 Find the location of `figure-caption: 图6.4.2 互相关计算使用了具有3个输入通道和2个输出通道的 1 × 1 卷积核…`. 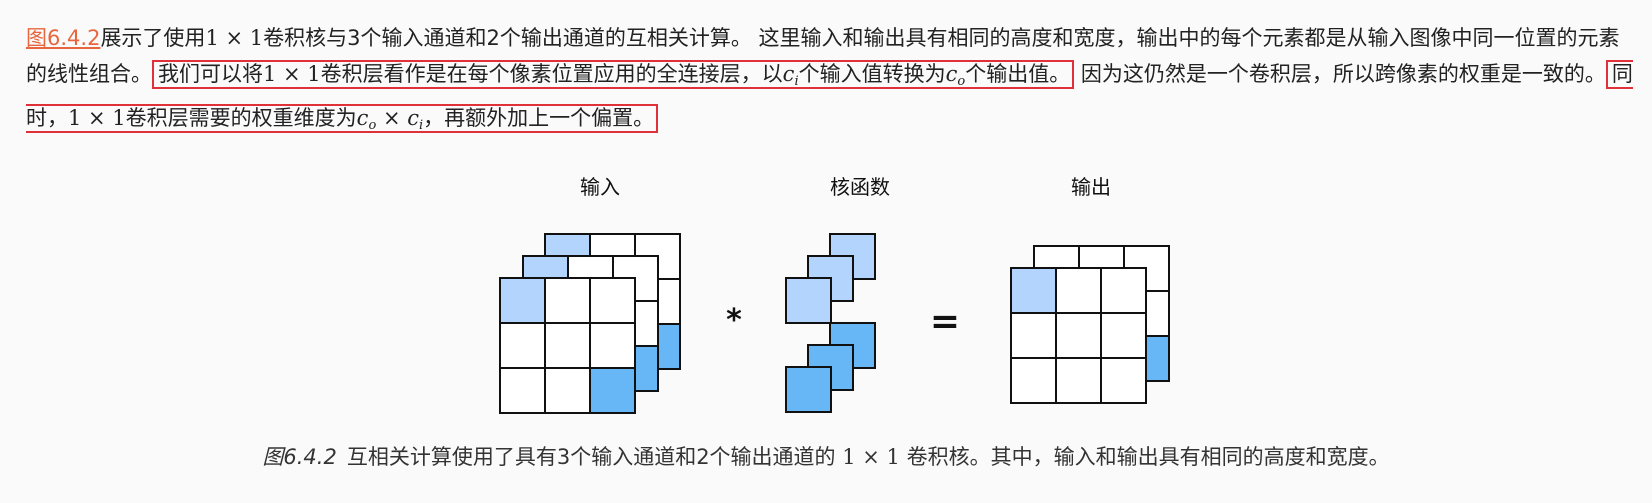

figure-caption: 图6.4.2 互相关计算使用了具有3个输入通道和2个输出通道的 1 × 1 卷积核… is located at coordinates (826, 457).